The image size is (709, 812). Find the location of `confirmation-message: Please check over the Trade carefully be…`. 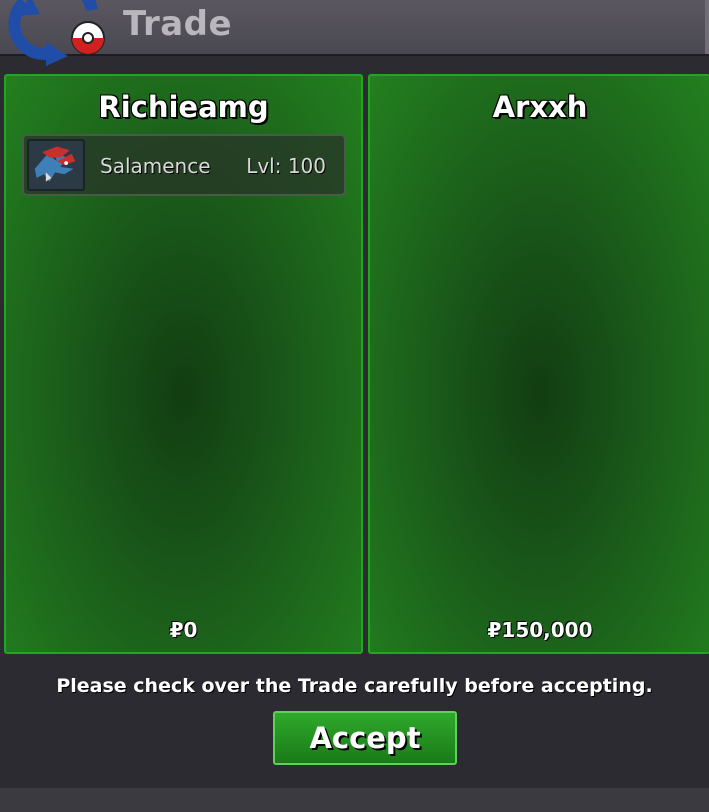

confirmation-message: Please check over the Trade carefully be… is located at coordinates (354, 686).